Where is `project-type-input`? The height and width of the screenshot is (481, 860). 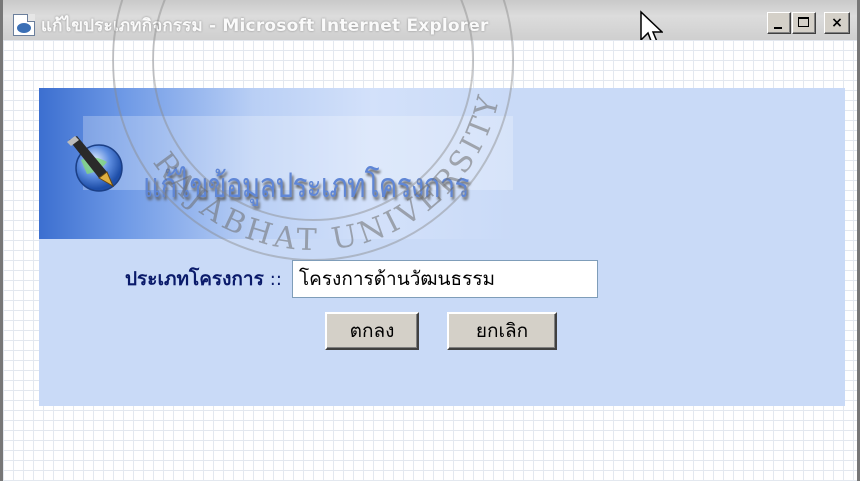 project-type-input is located at coordinates (444, 279).